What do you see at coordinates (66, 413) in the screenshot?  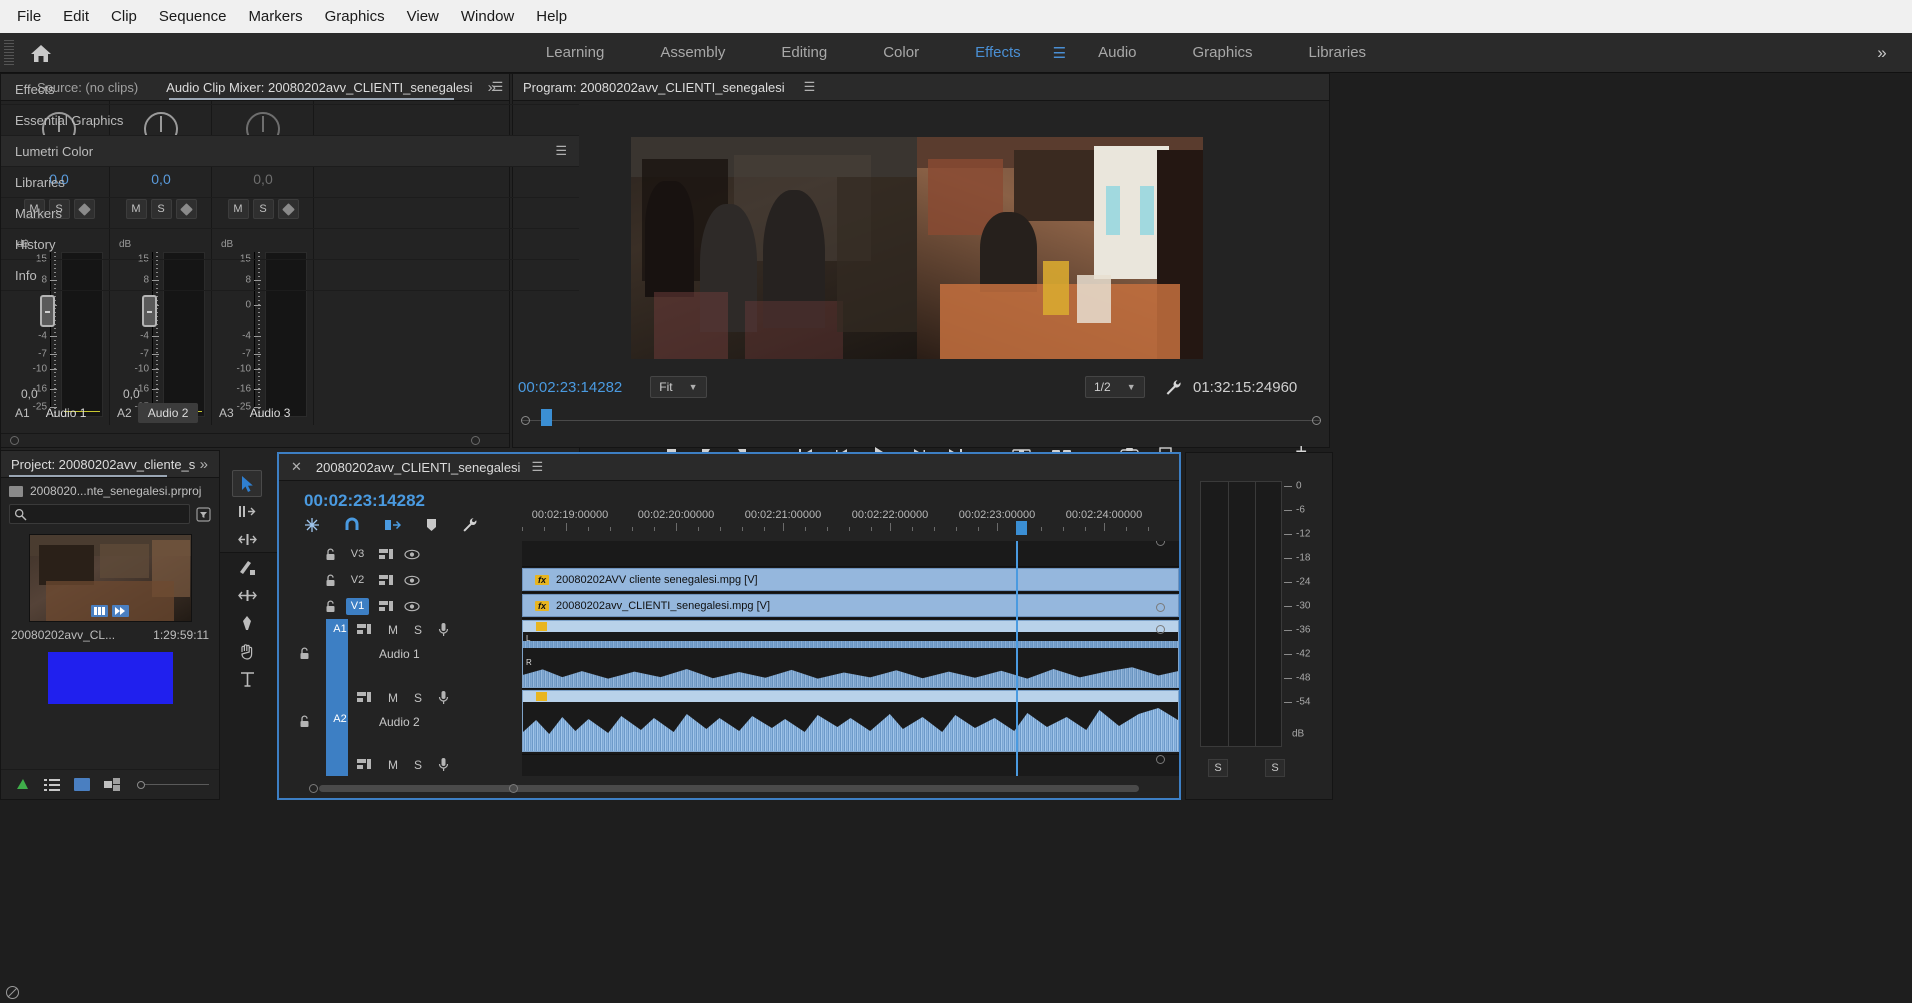 I see `mixer-track-name: Audio 1` at bounding box center [66, 413].